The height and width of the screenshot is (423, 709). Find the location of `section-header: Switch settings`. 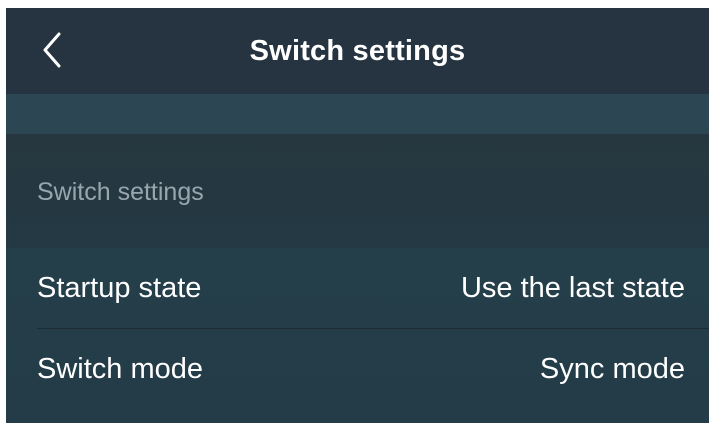

section-header: Switch settings is located at coordinates (120, 192).